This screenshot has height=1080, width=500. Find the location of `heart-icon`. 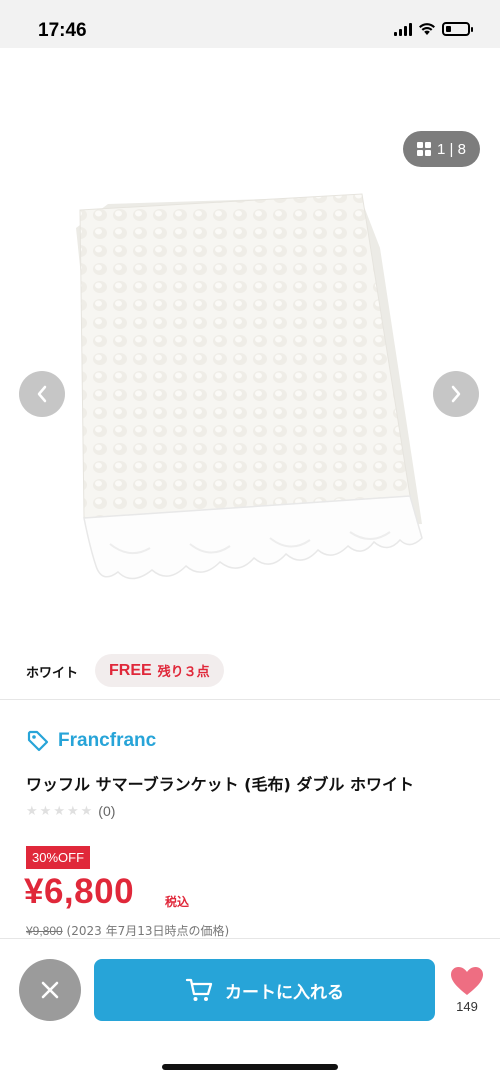

heart-icon is located at coordinates (467, 981).